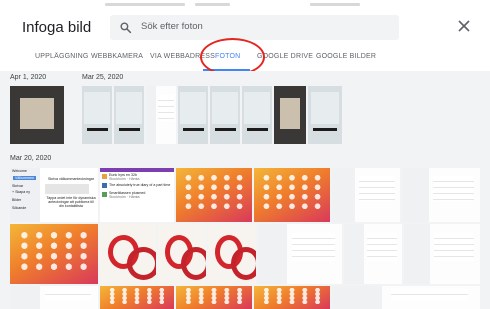 The width and height of the screenshot is (490, 309). Describe the element at coordinates (19, 171) in the screenshot. I see `thumb-text: Welcome` at that location.